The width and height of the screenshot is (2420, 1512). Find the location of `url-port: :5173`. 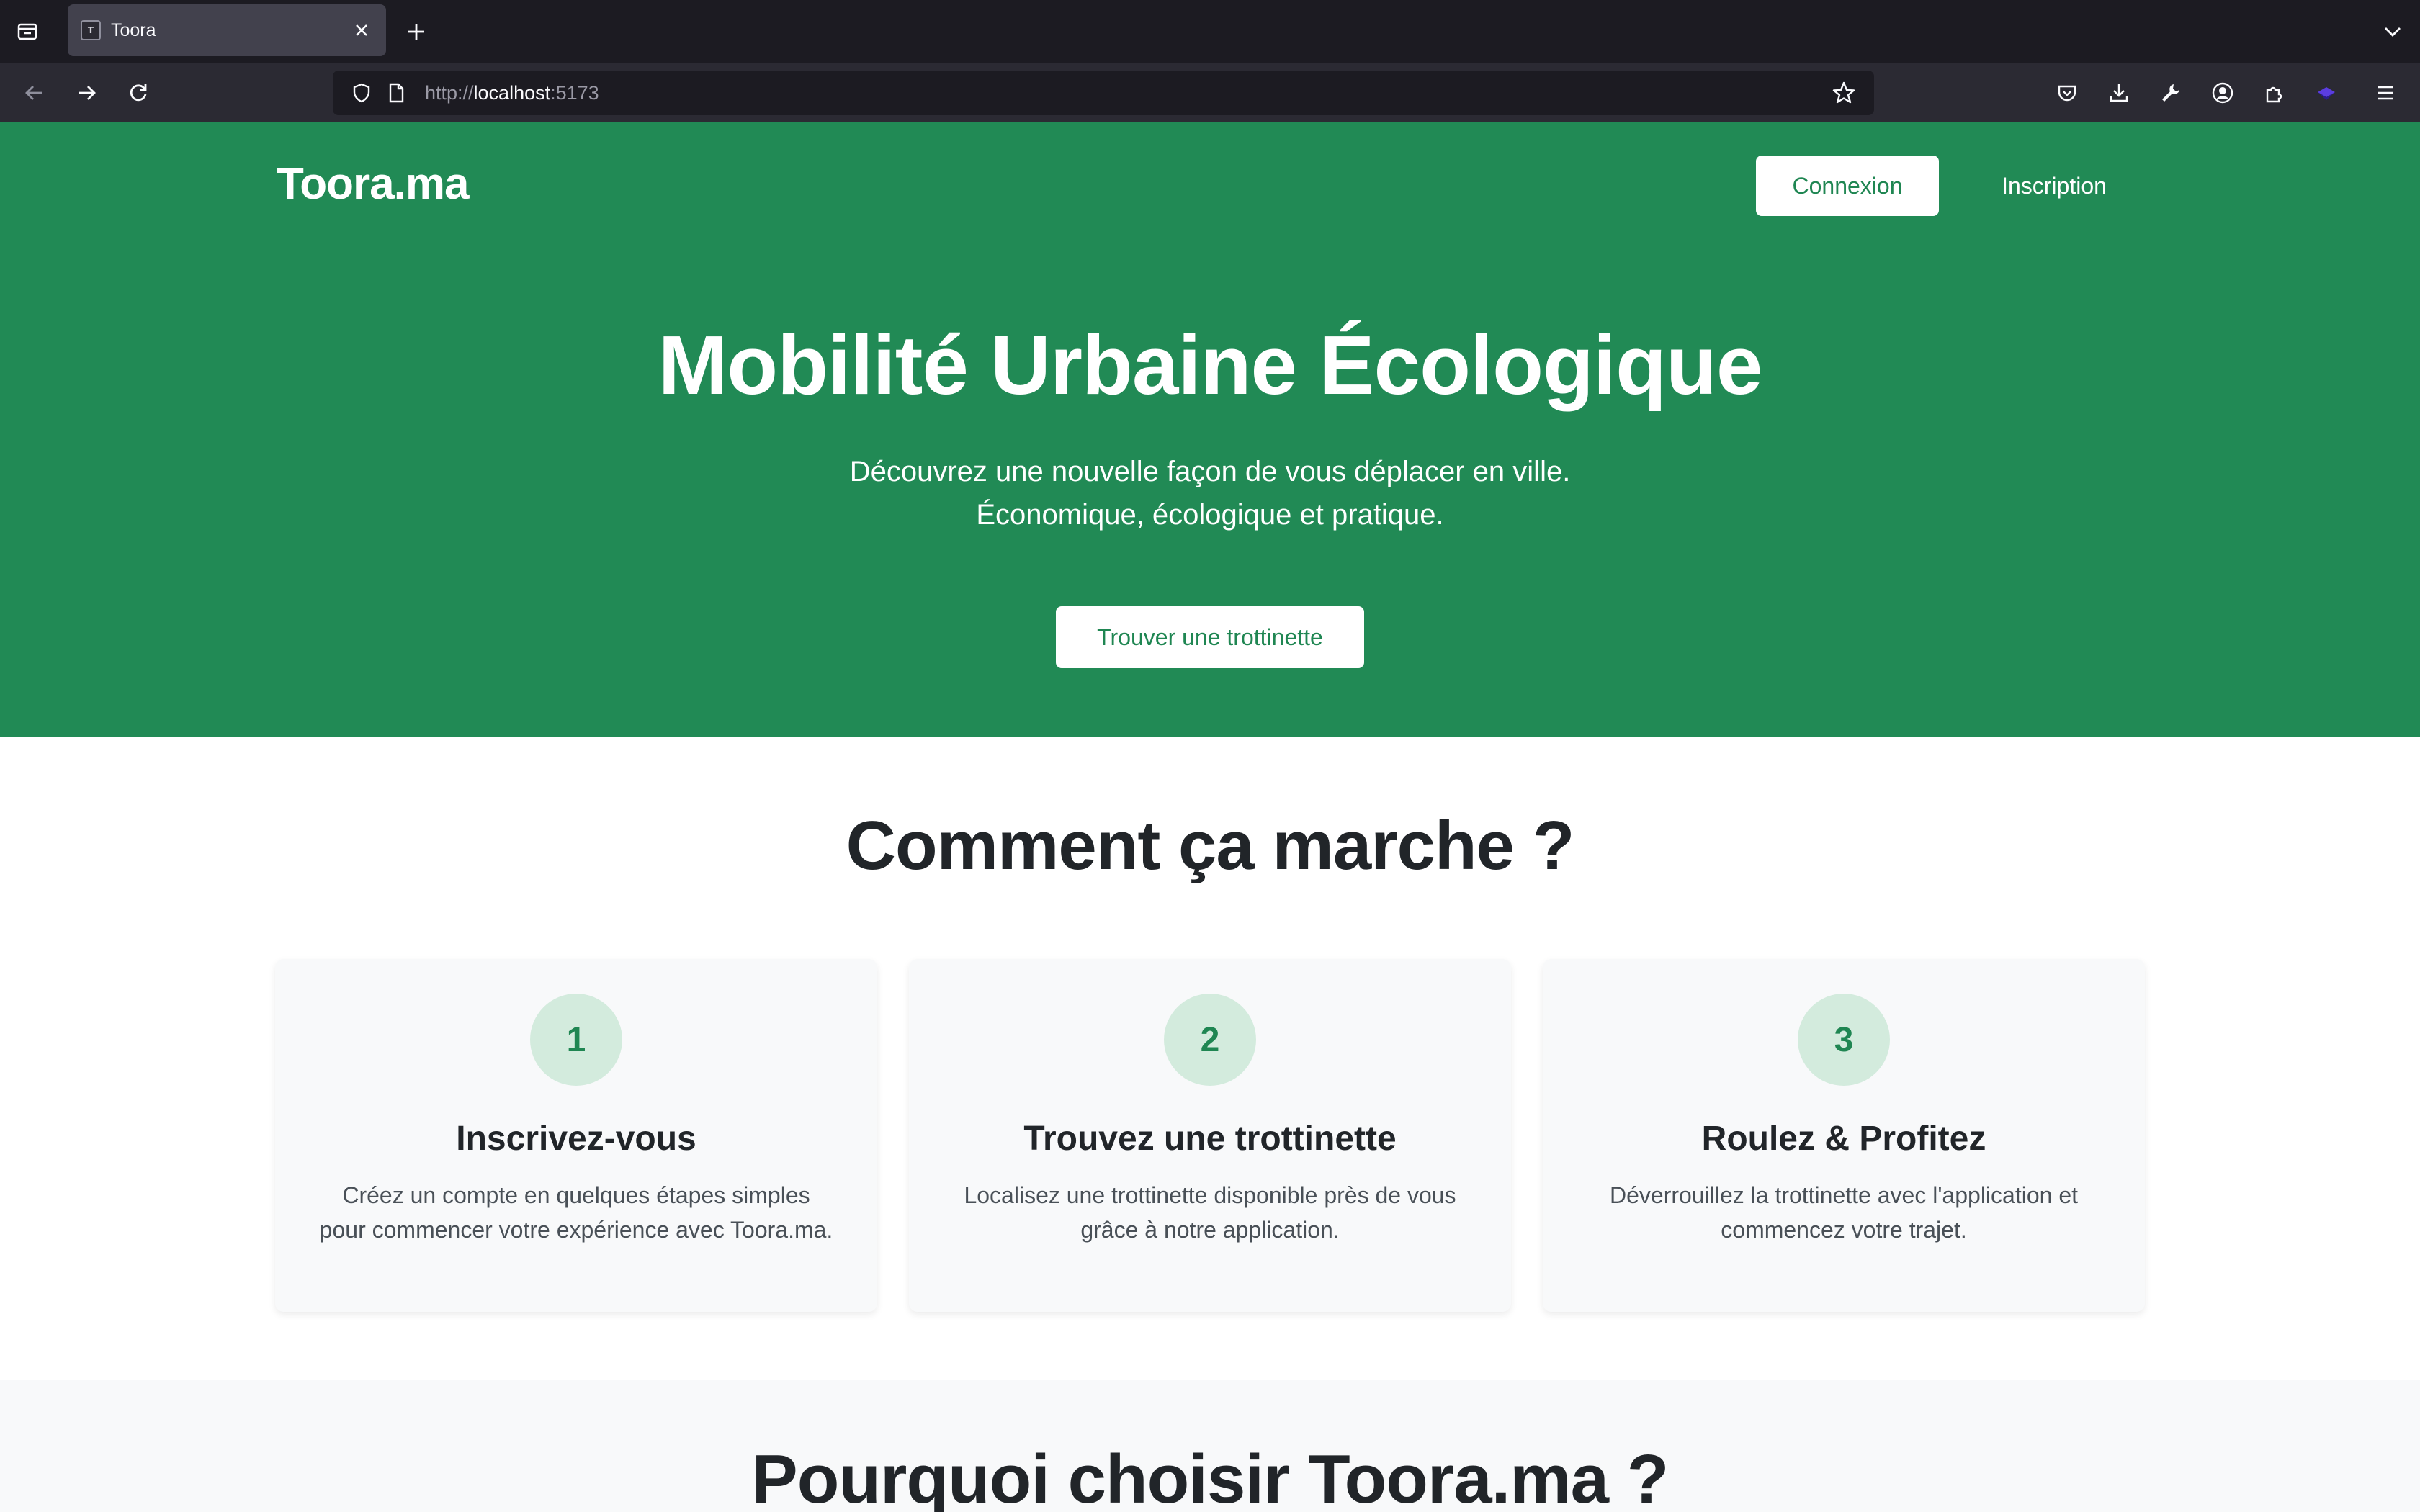

url-port: :5173 is located at coordinates (574, 92).